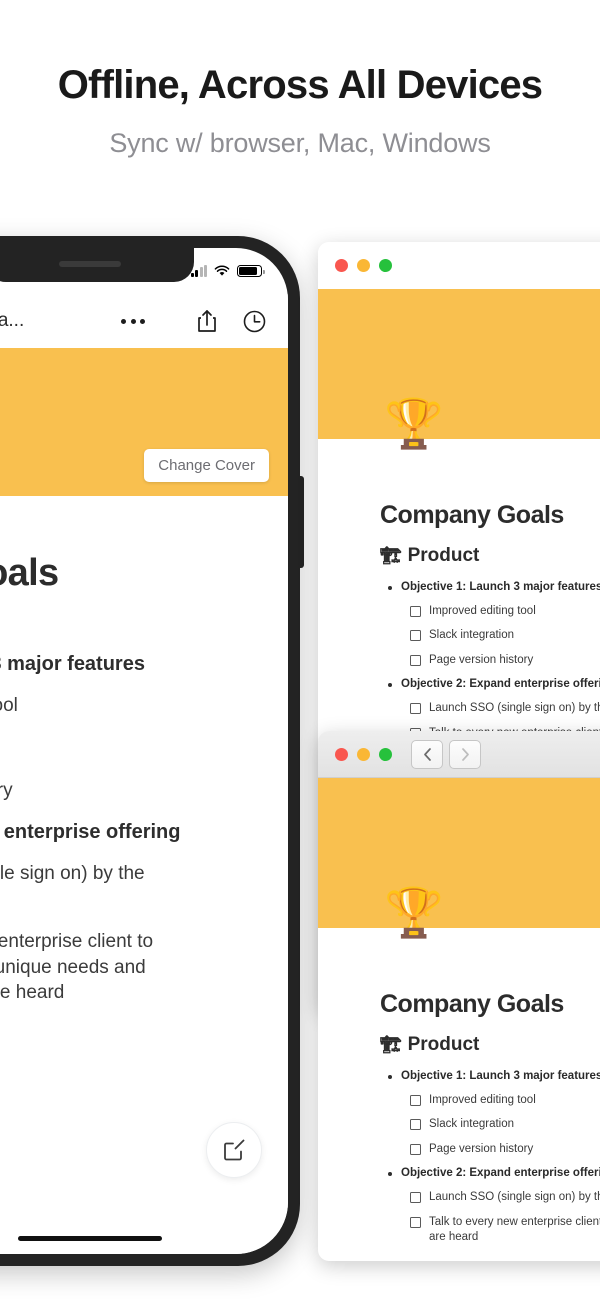 The image size is (600, 1299). I want to click on section-heading-back: 🏗 Product, so click(490, 556).